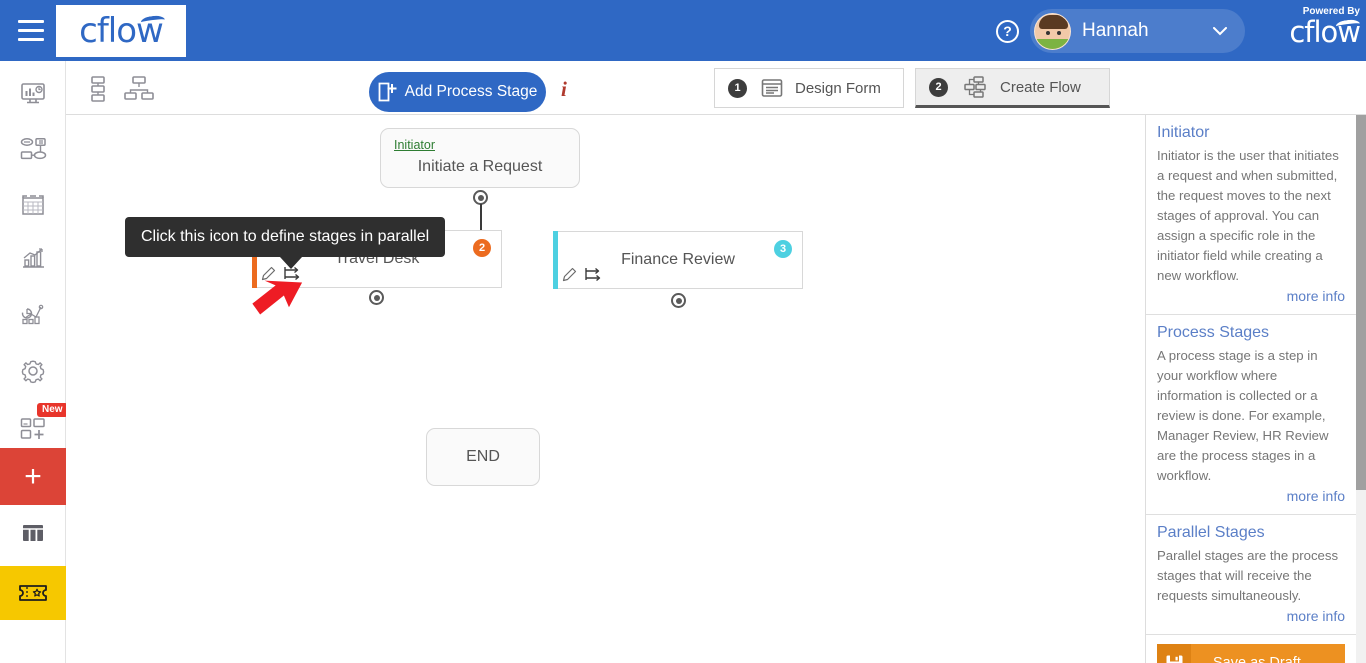 The height and width of the screenshot is (663, 1366). I want to click on flow-node-title: Initiate a Request, so click(480, 166).